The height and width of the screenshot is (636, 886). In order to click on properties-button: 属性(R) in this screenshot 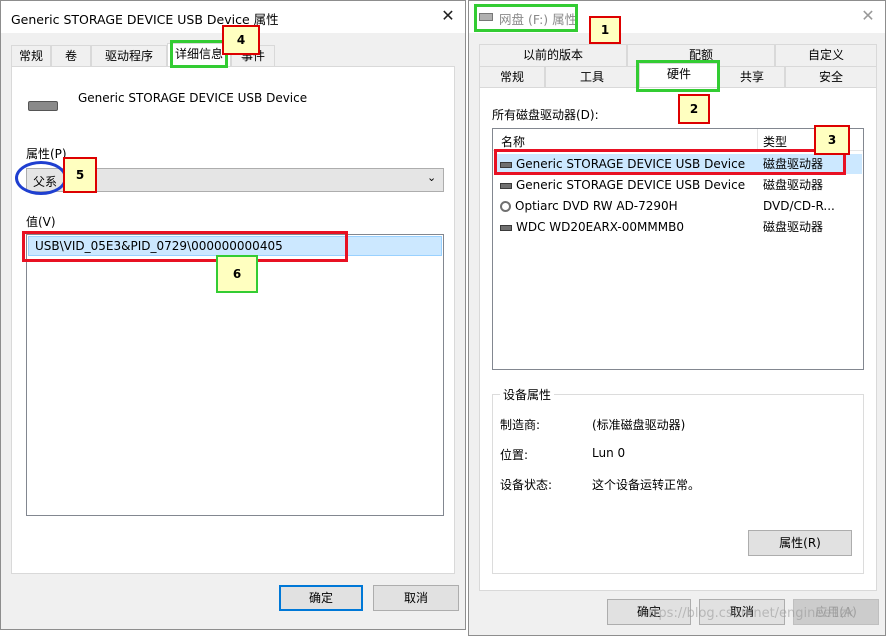, I will do `click(800, 543)`.